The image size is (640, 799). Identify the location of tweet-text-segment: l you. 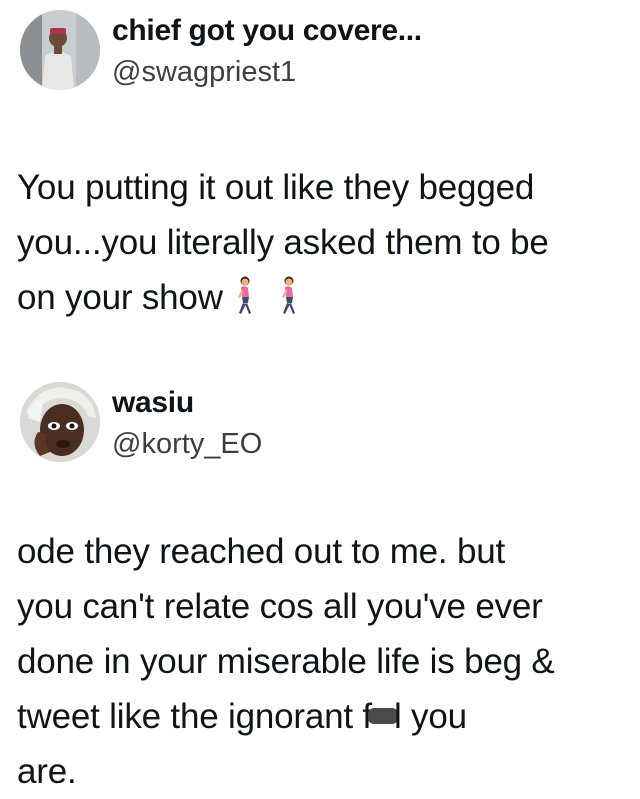
(430, 716).